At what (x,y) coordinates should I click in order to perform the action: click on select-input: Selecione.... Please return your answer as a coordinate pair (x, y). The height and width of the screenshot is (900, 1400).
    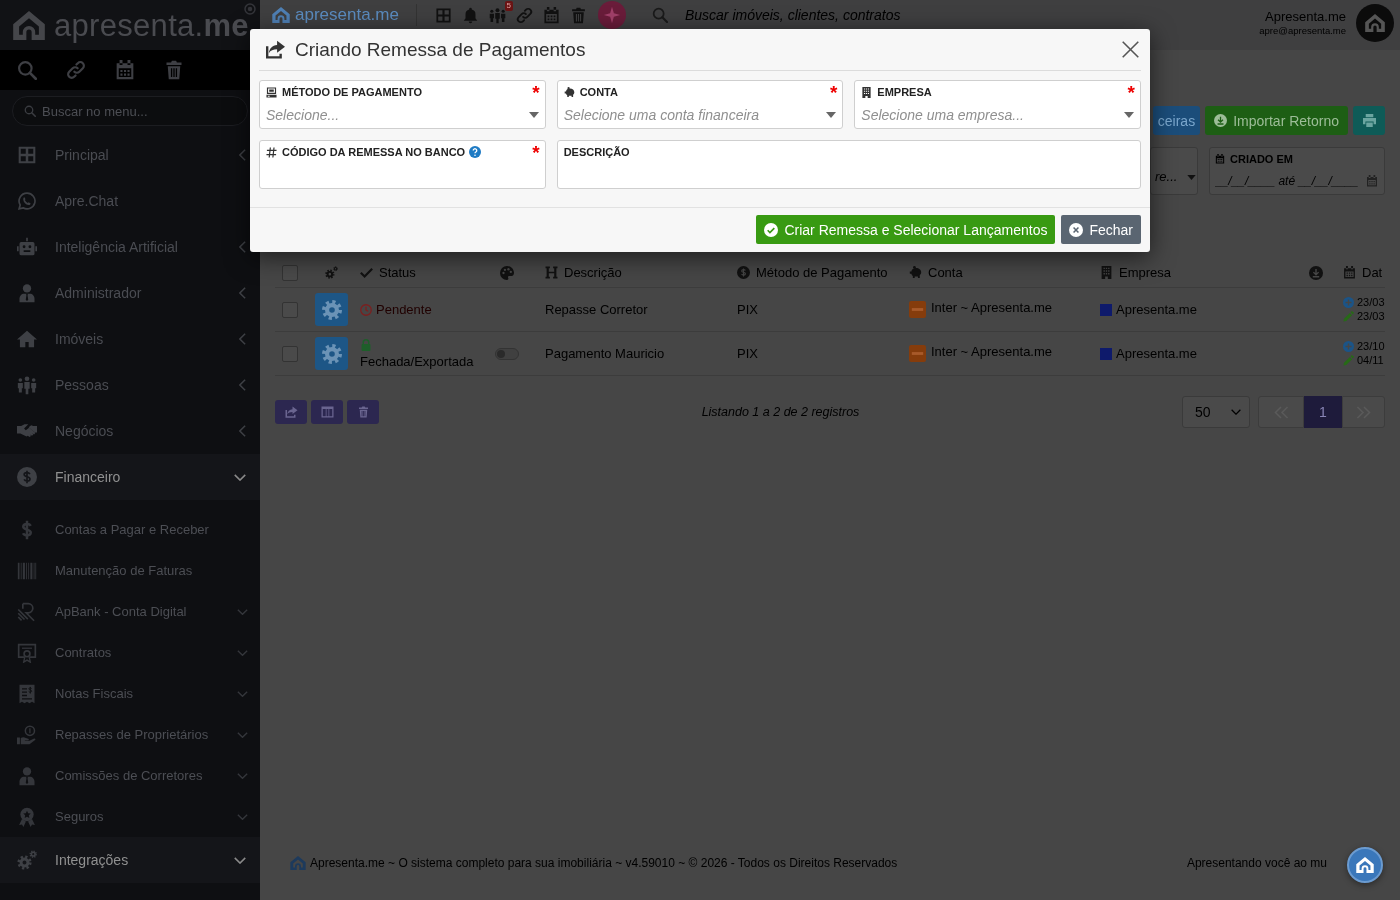
    Looking at the image, I should click on (397, 115).